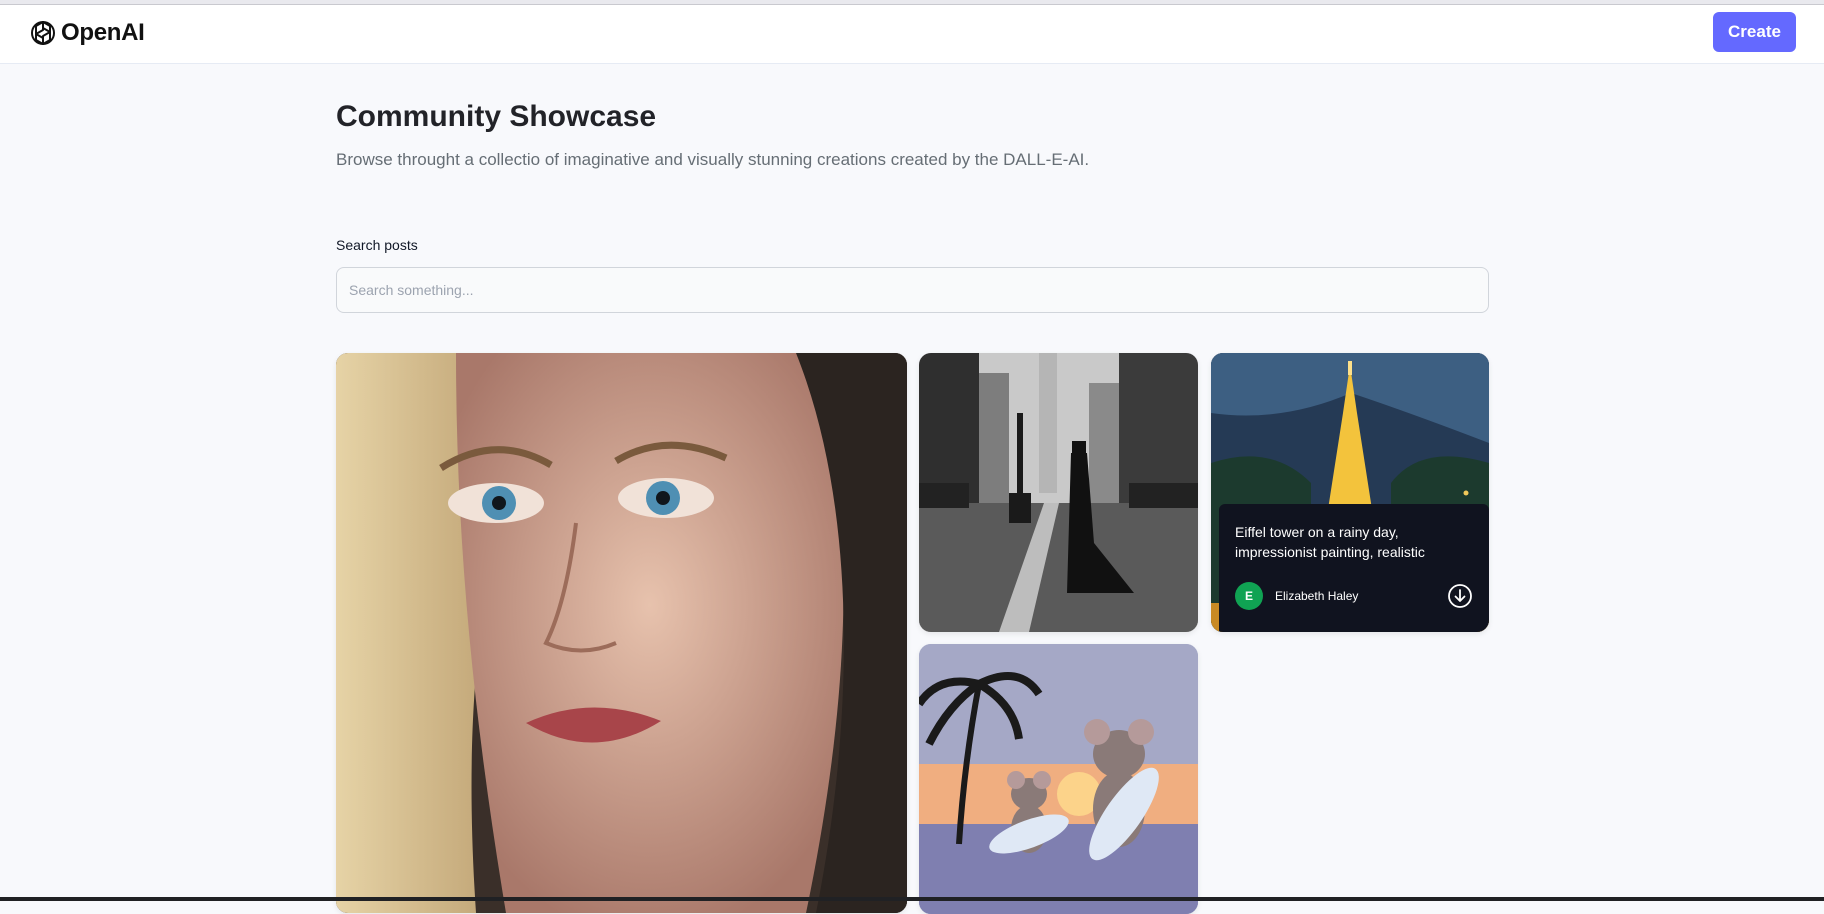  I want to click on brand-name: OpenAI, so click(103, 33).